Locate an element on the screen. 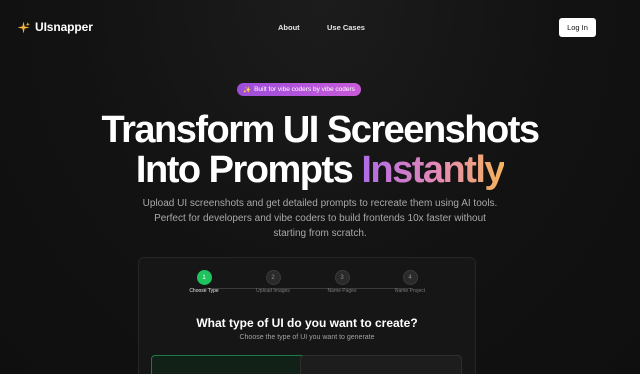  badge-text: Built for vibe coders by vibe coders is located at coordinates (304, 89).